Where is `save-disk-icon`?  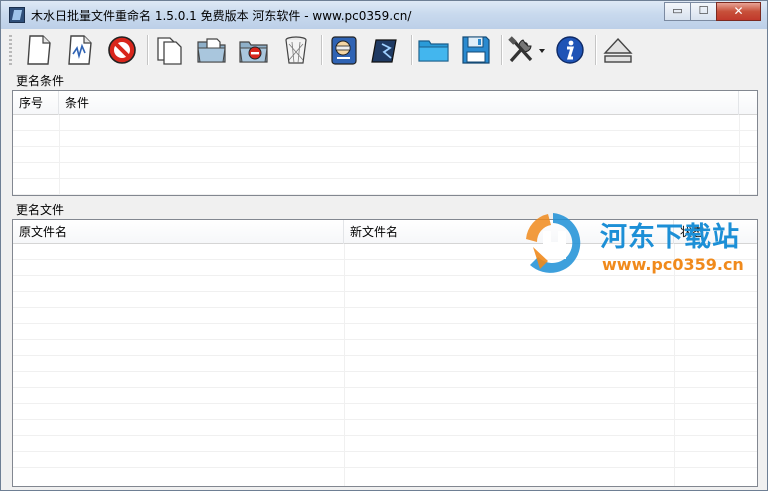
save-disk-icon is located at coordinates (476, 50).